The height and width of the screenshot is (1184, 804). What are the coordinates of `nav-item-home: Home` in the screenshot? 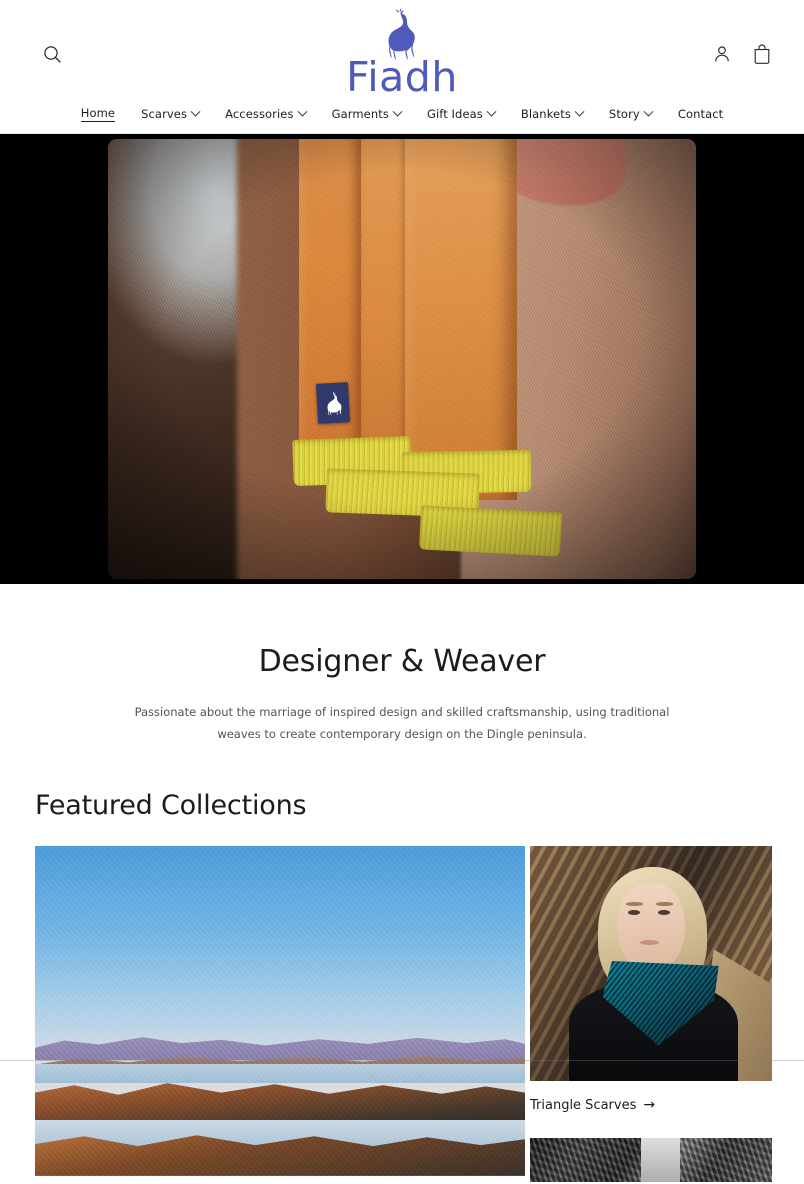 It's located at (98, 114).